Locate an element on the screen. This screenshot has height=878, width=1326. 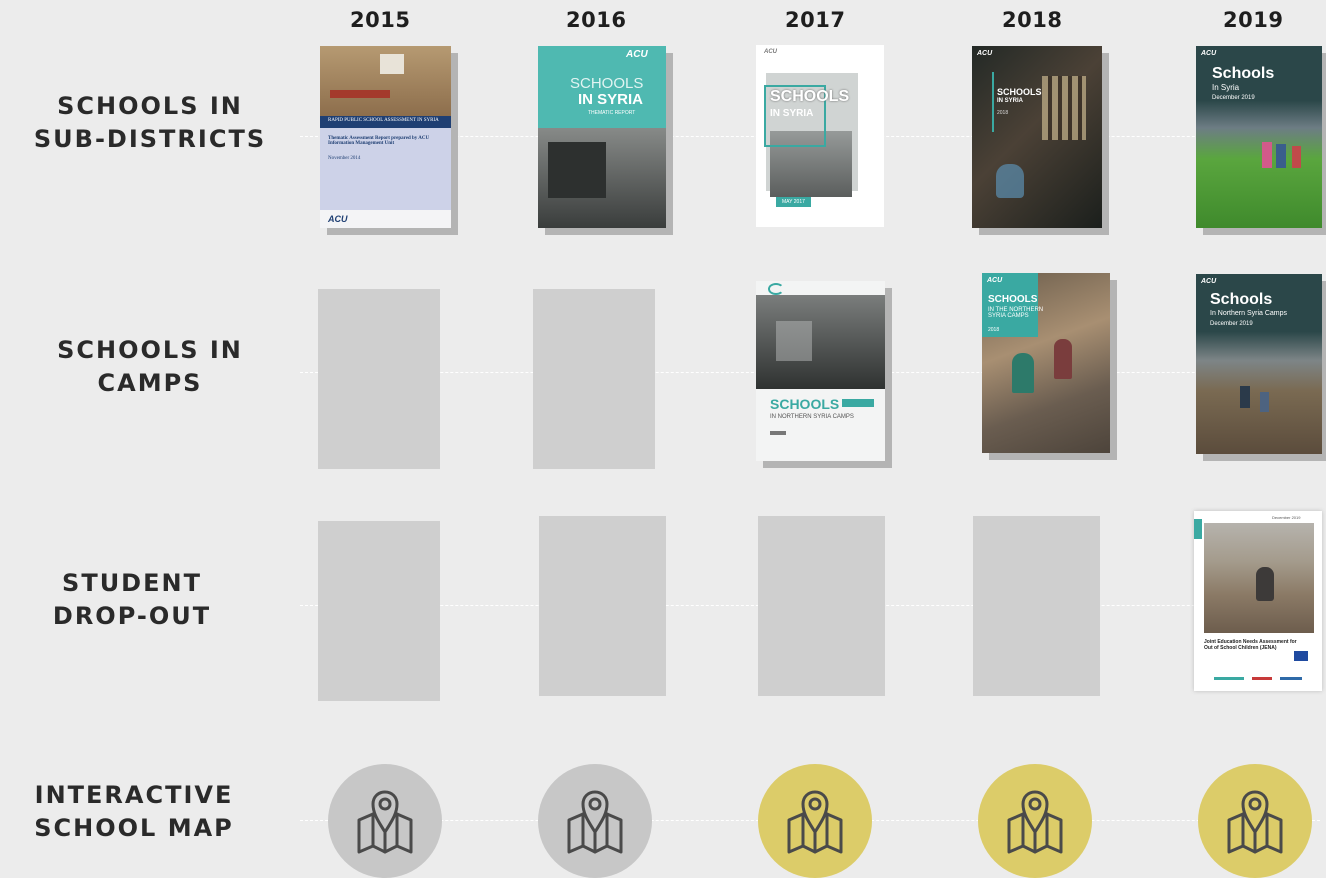
map-marker-2019 is located at coordinates (1255, 821).